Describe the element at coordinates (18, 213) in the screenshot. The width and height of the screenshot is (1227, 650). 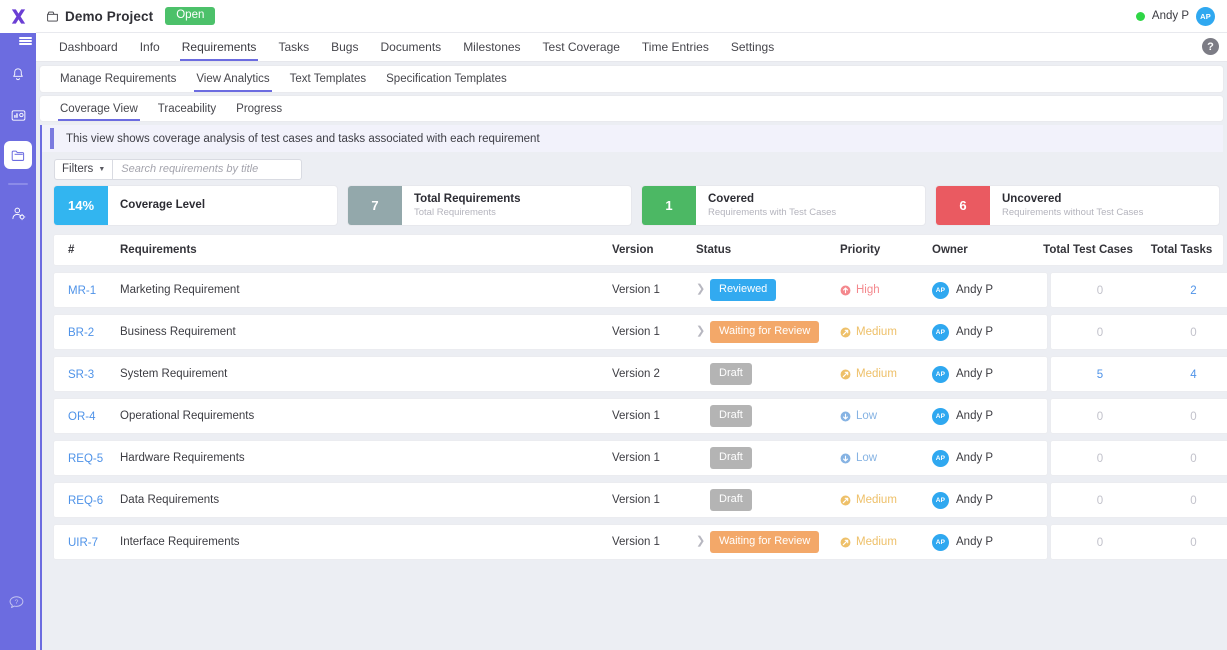
I see `user-settings-icon` at that location.